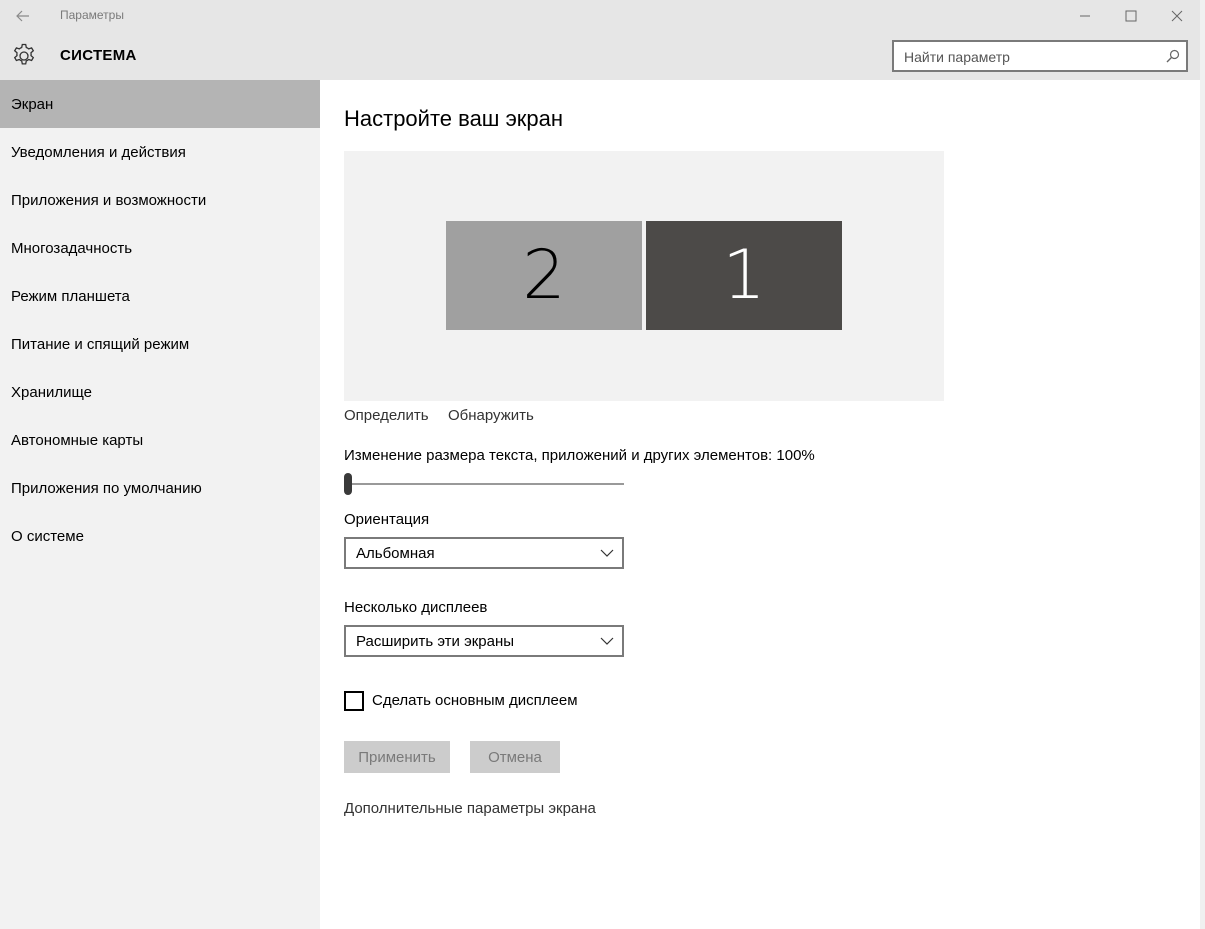 This screenshot has height=929, width=1205. I want to click on window-title: Параметры, so click(92, 15).